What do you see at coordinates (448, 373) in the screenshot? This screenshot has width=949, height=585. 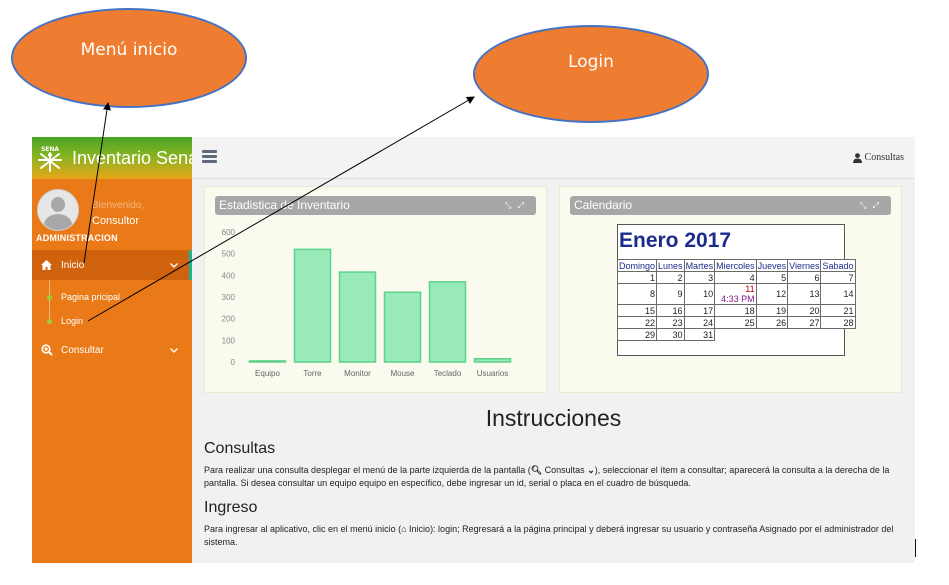 I see `x-tick-label: Teclado` at bounding box center [448, 373].